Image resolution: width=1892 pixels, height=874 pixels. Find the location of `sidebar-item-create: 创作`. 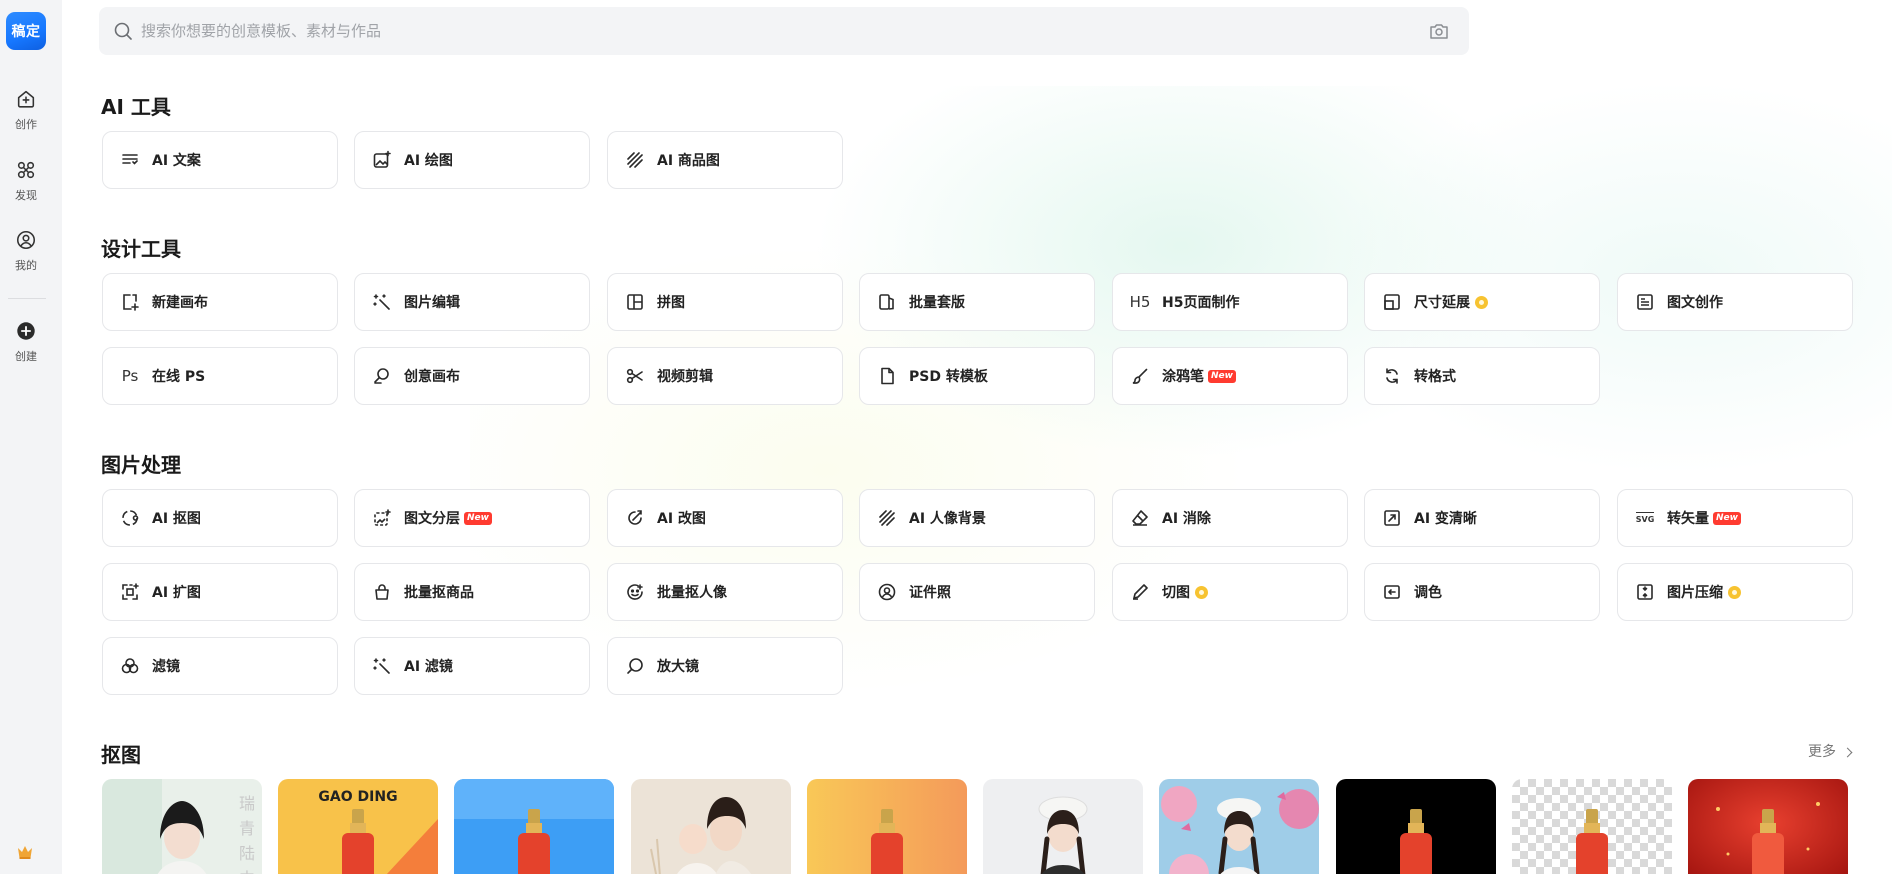

sidebar-item-create: 创作 is located at coordinates (26, 110).